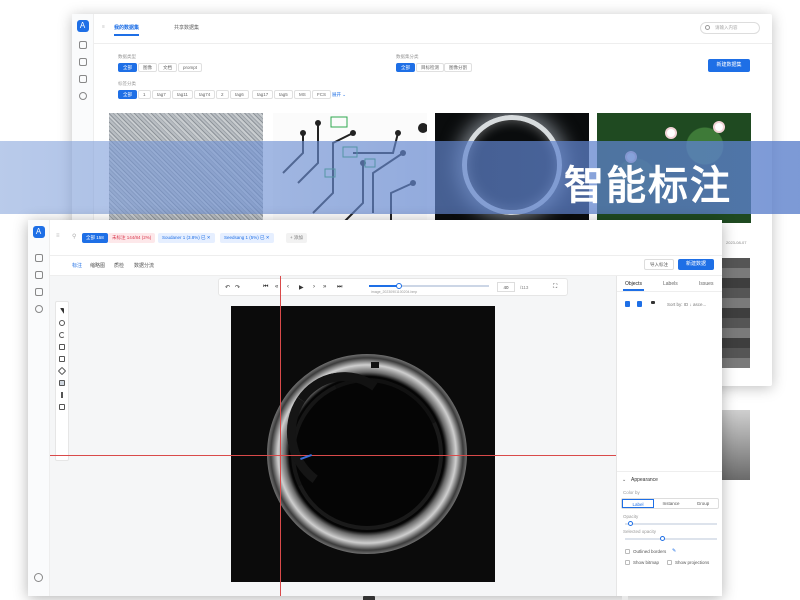 The image size is (800, 600). What do you see at coordinates (276, 287) in the screenshot?
I see `fast-back-icon: «` at bounding box center [276, 287].